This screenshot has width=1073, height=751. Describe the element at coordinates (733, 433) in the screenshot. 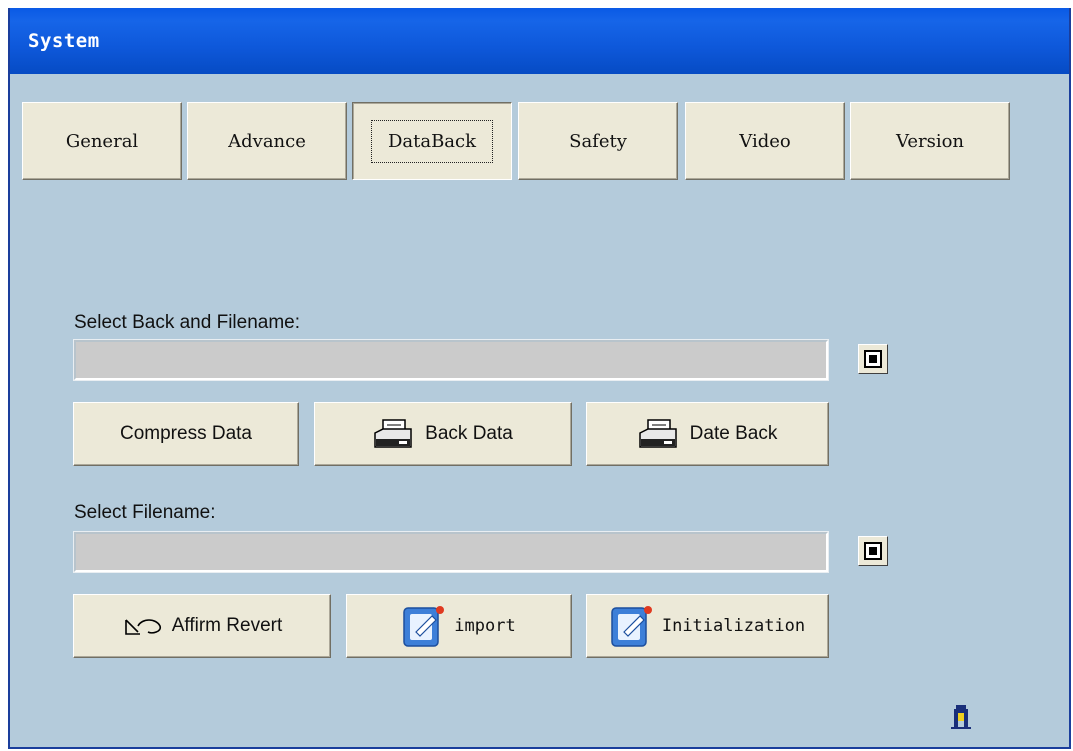

I see `date-back-label: Date Back` at that location.